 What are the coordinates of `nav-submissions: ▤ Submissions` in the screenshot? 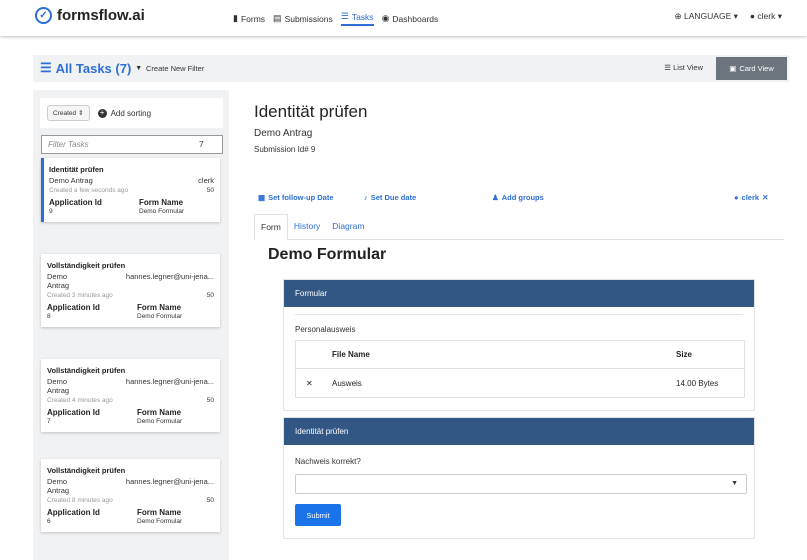 It's located at (303, 18).